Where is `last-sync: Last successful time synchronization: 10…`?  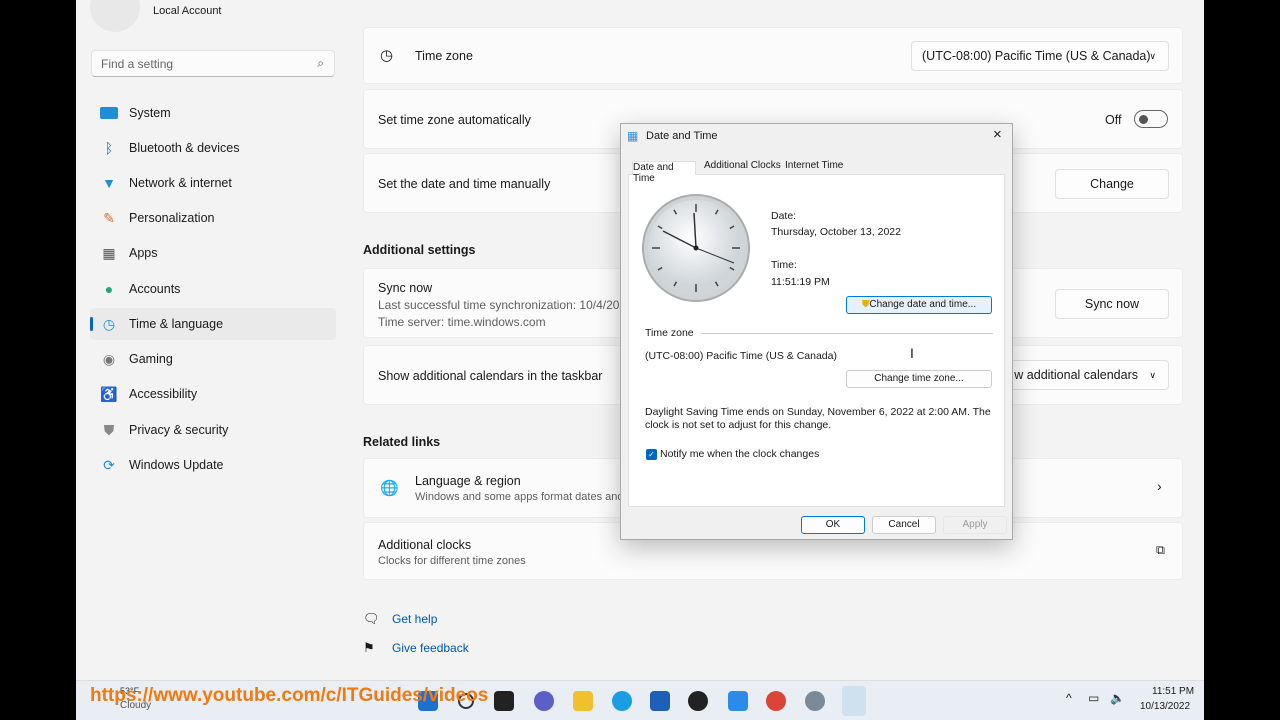 last-sync: Last successful time synchronization: 10… is located at coordinates (499, 305).